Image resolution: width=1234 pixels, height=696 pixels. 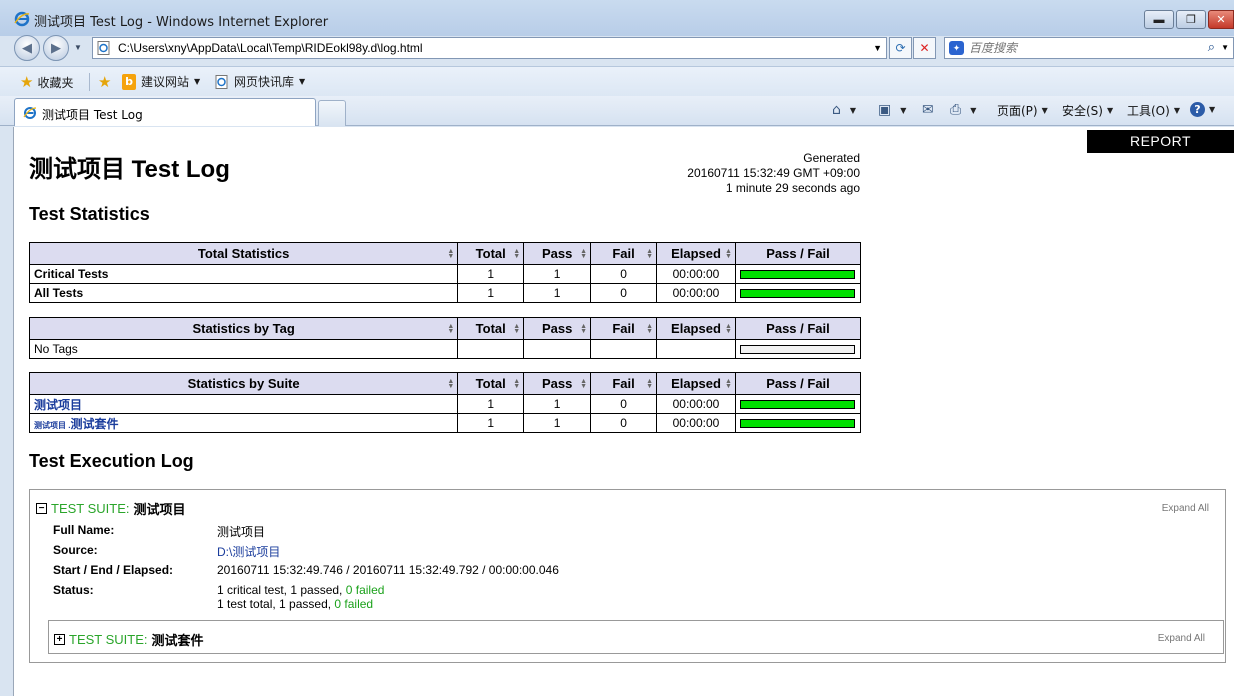 I want to click on page-menu: 页面(P) ▼, so click(x=1022, y=110).